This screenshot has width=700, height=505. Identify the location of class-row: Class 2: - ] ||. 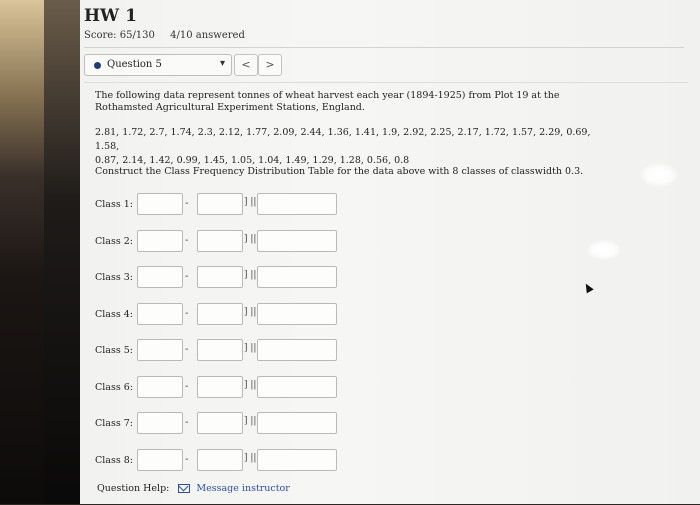
(225, 241).